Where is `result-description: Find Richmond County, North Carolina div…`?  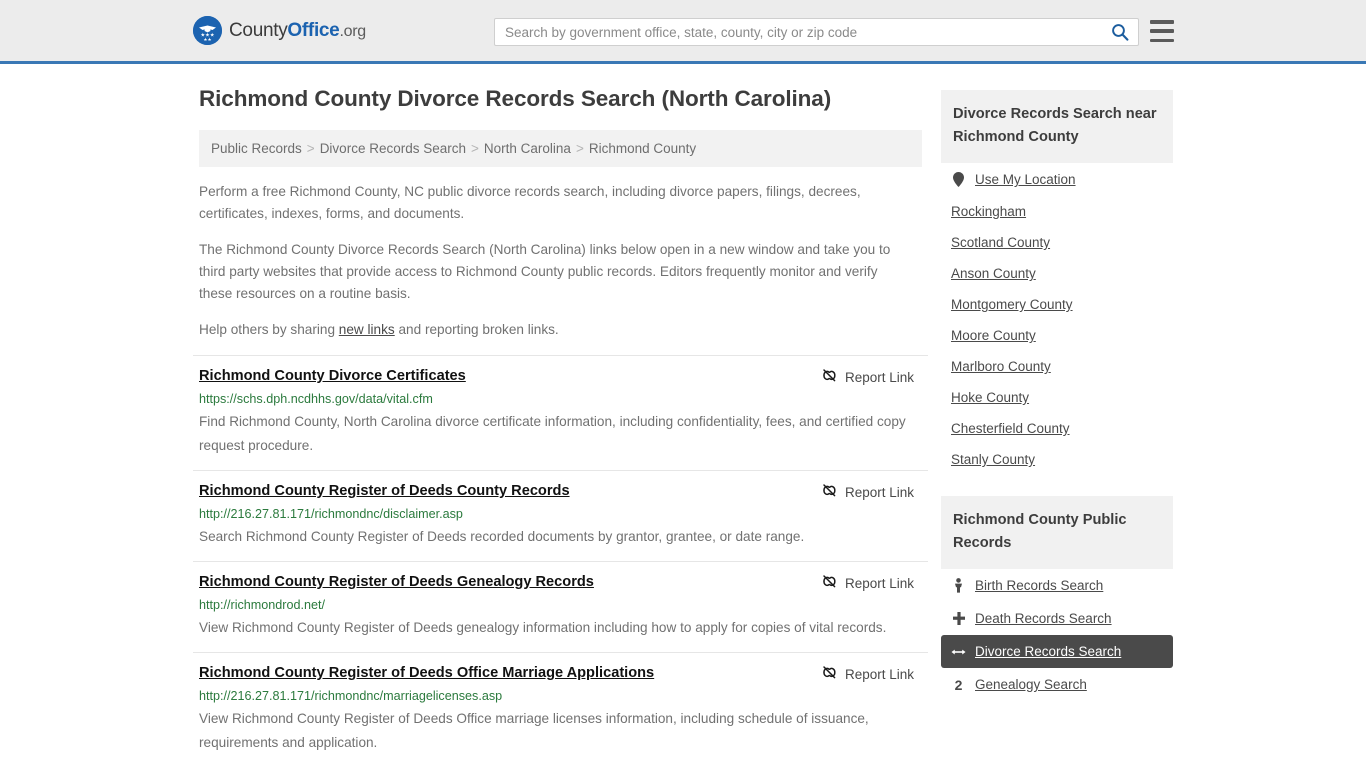
result-description: Find Richmond County, North Carolina div… is located at coordinates (552, 433).